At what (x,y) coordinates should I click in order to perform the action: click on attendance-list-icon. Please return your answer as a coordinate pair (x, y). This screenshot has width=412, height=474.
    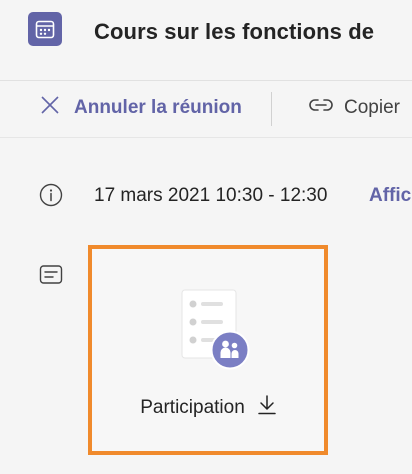
    Looking at the image, I should click on (216, 329).